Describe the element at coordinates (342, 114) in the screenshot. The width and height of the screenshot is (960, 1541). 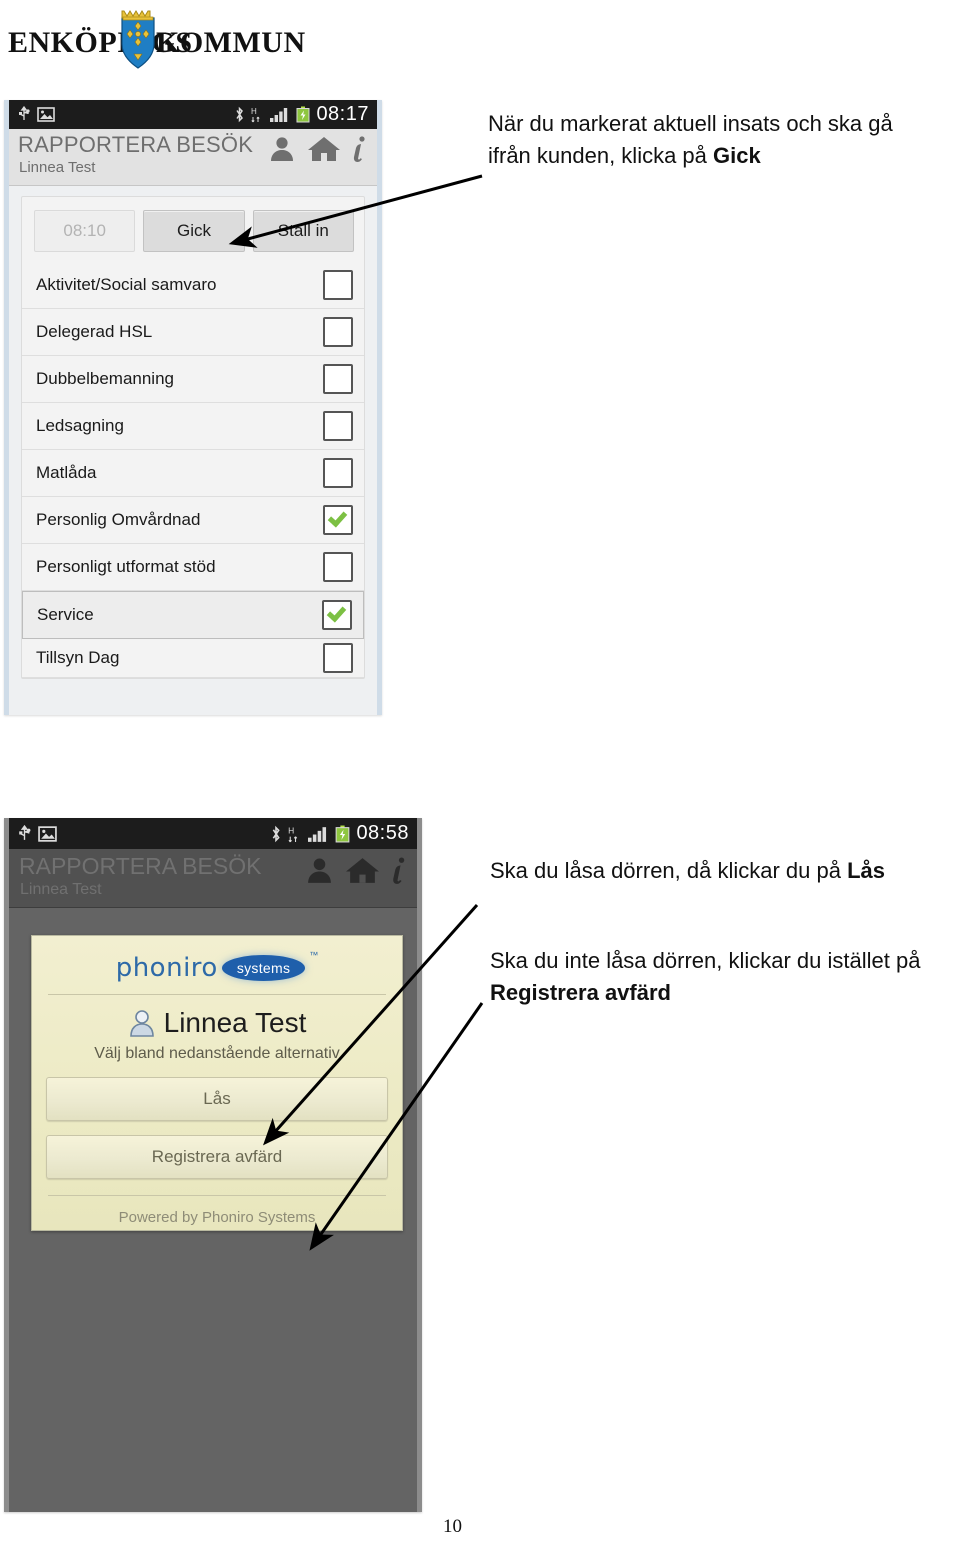
I see `status-bar-clock: 08:17` at that location.